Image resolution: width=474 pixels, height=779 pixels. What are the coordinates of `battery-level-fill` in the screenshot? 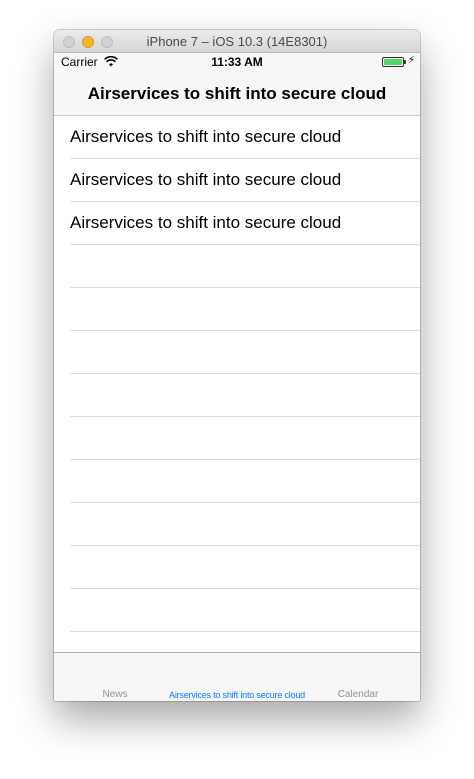 It's located at (393, 62).